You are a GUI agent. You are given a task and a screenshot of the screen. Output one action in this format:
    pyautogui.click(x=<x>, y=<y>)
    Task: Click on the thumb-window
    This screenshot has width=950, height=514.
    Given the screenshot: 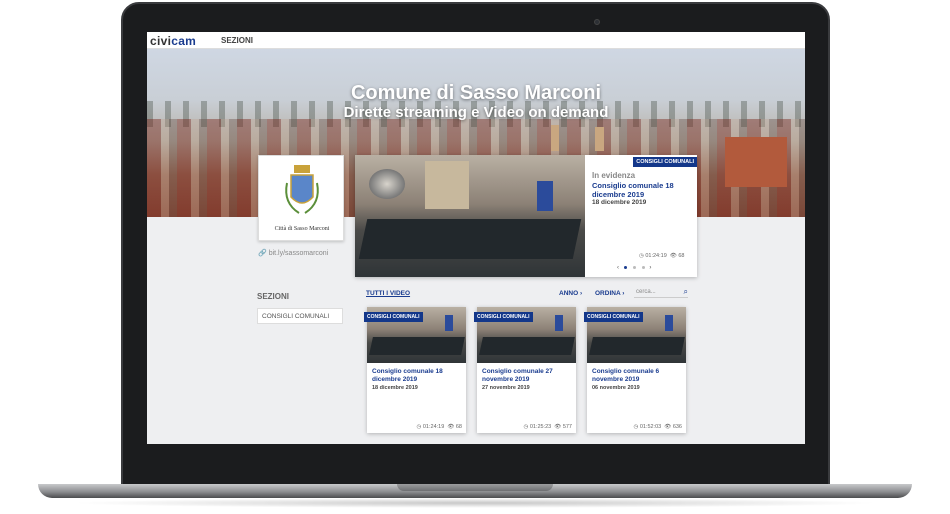 What is the action you would take?
    pyautogui.click(x=387, y=184)
    